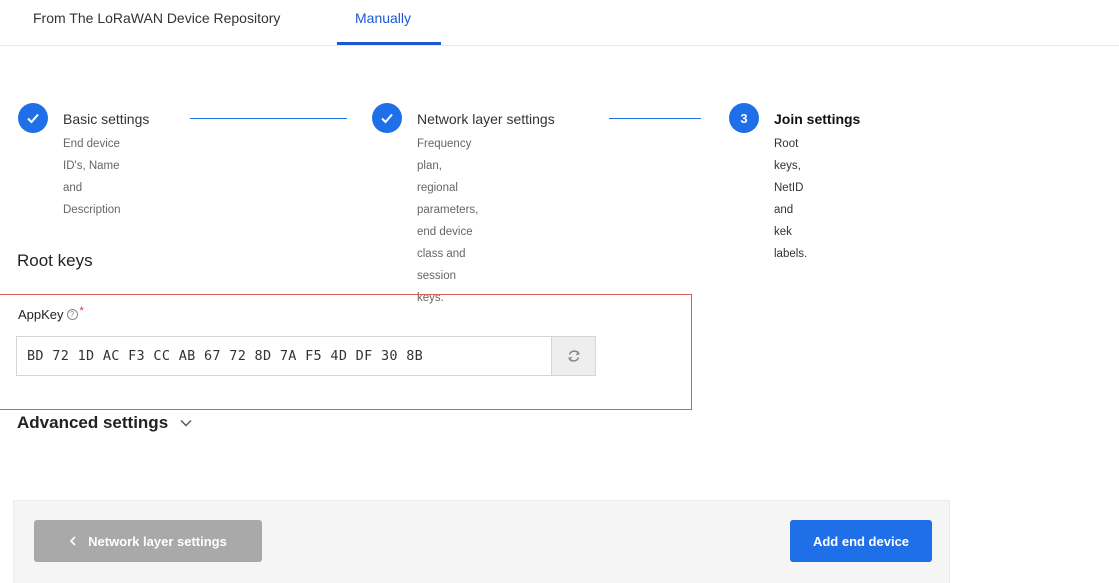  Describe the element at coordinates (92, 177) in the screenshot. I see `step-description: End device ID's, Name and Description` at that location.